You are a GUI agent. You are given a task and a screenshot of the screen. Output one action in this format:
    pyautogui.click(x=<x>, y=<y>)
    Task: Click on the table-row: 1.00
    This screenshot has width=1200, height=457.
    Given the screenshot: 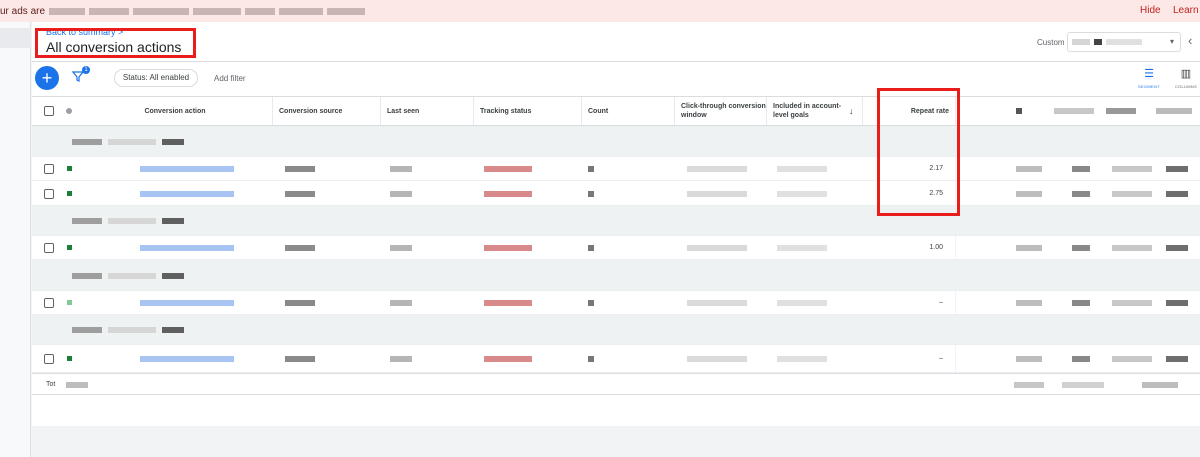 What is the action you would take?
    pyautogui.click(x=616, y=248)
    